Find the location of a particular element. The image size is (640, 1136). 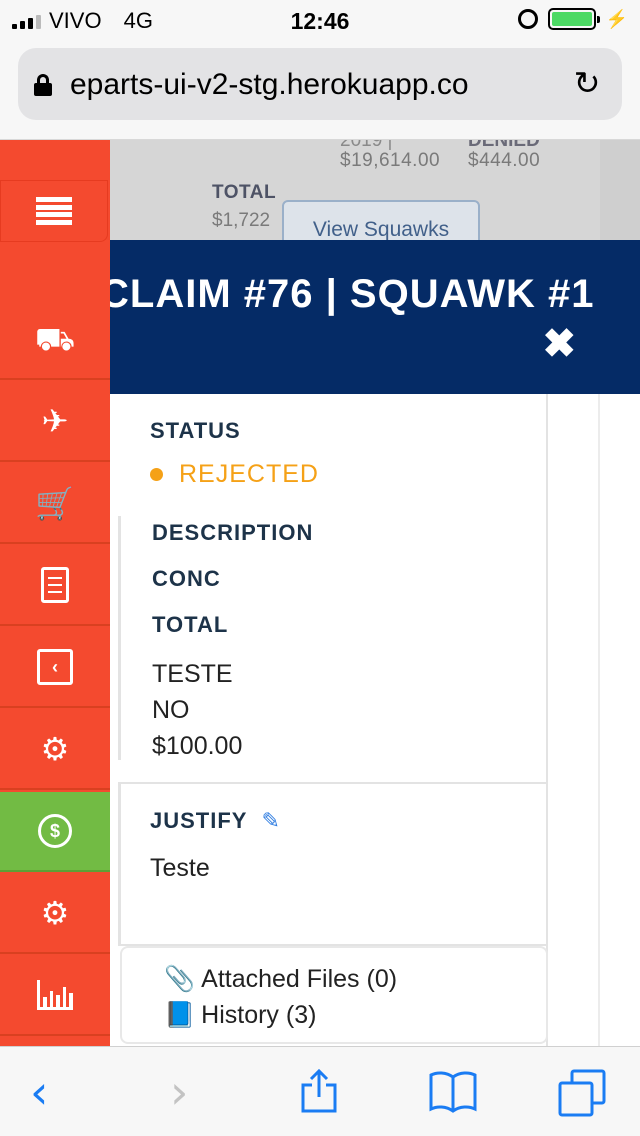

charging-icon: ⚡ is located at coordinates (616, 18).